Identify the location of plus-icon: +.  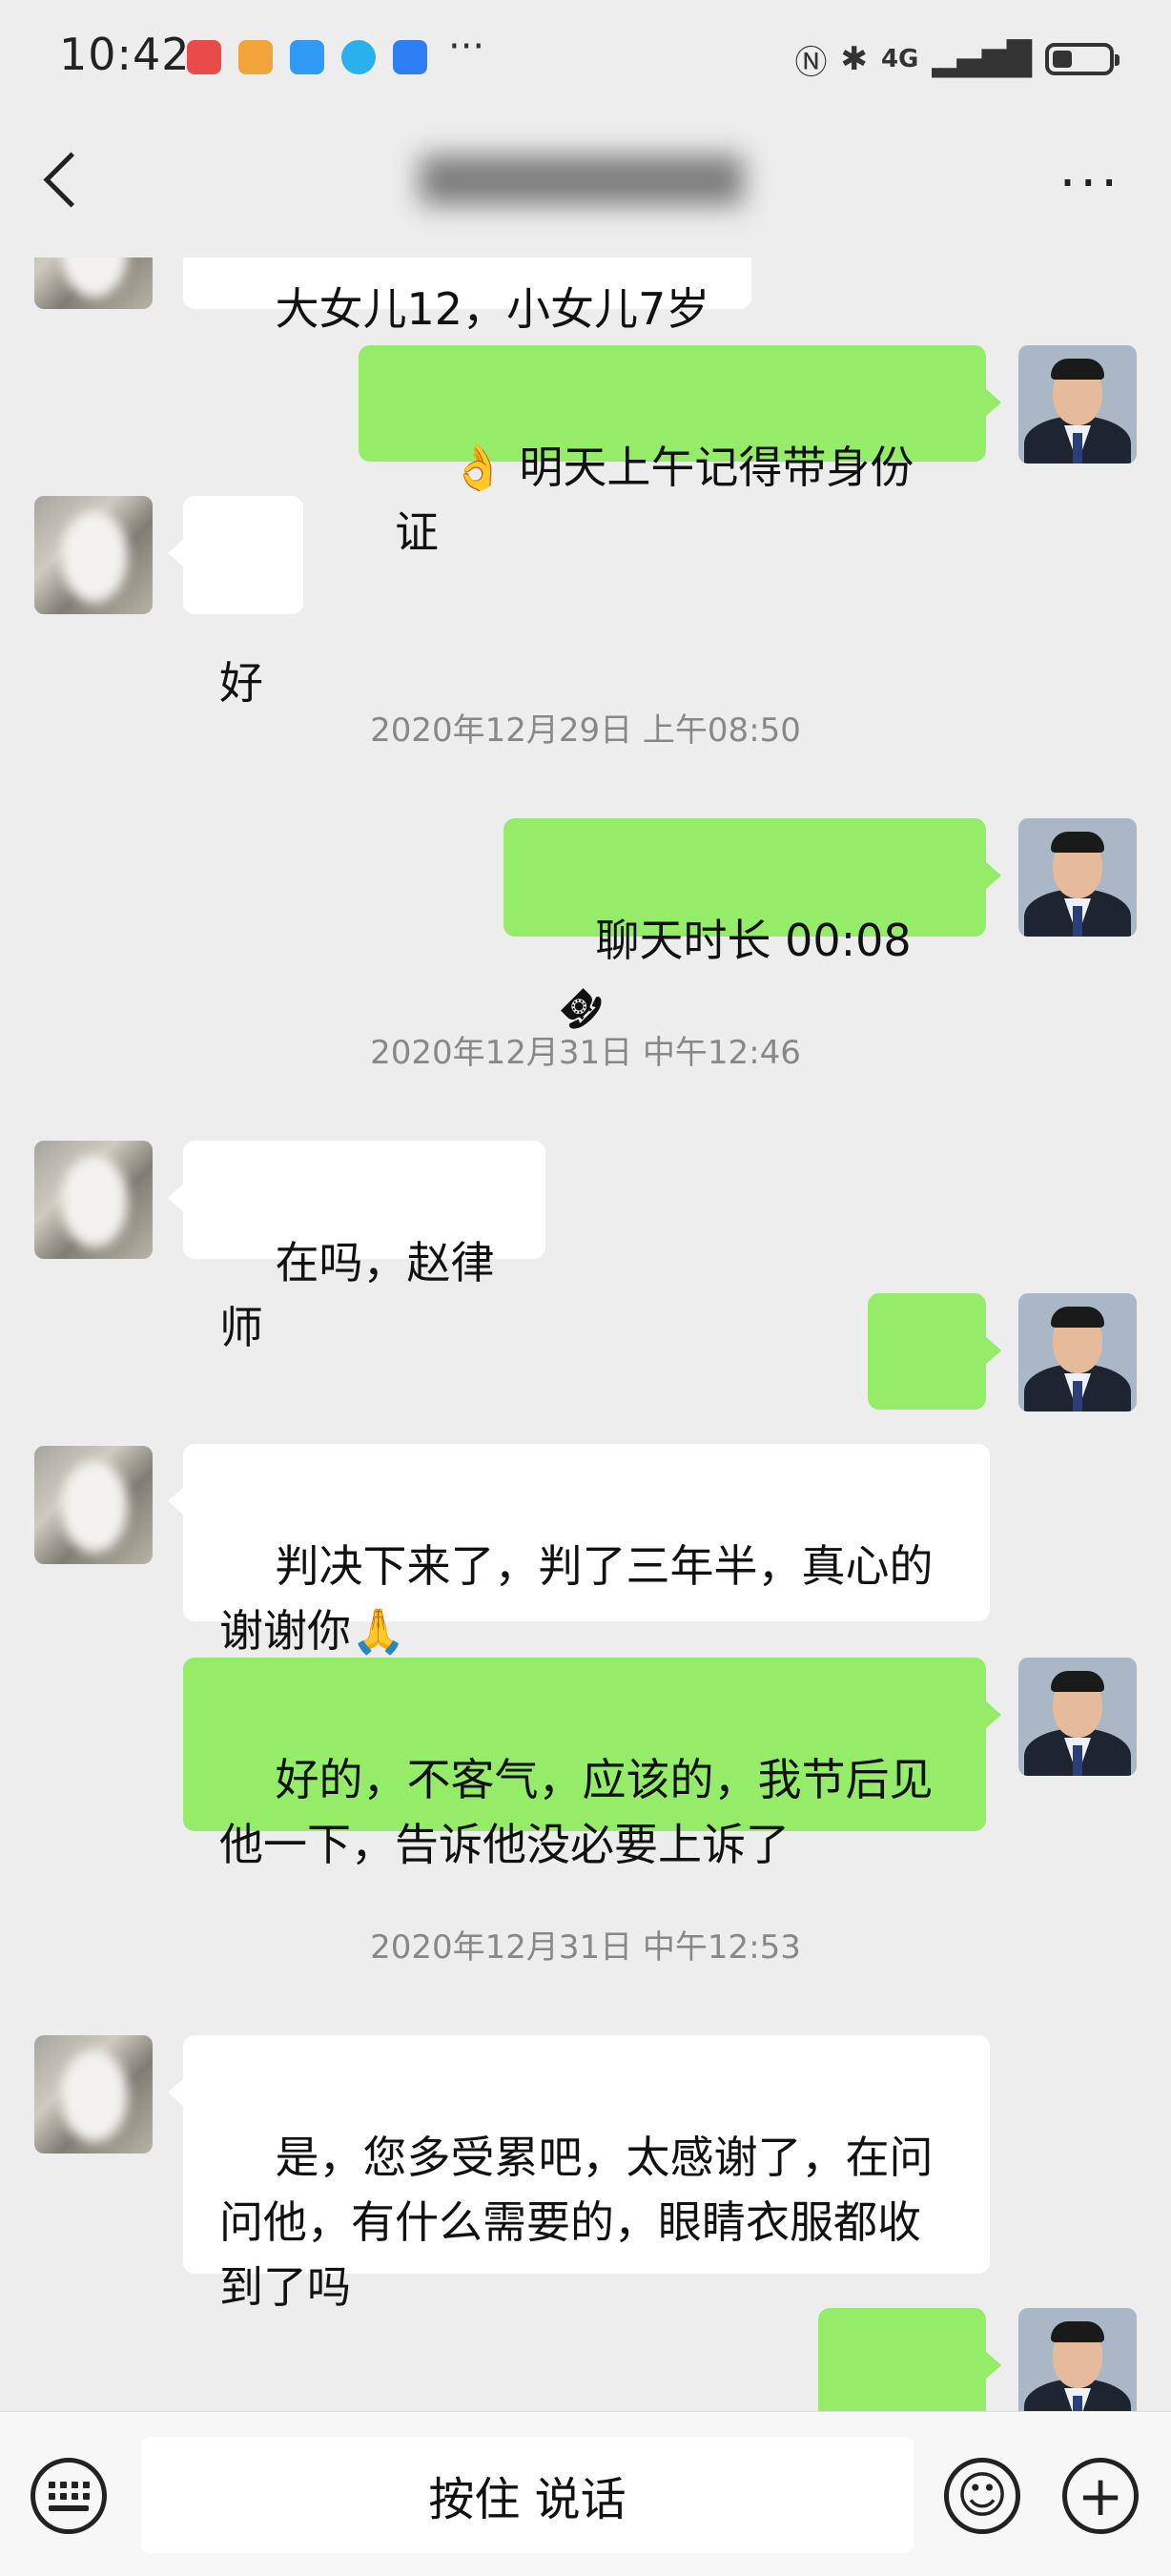
(1100, 2496).